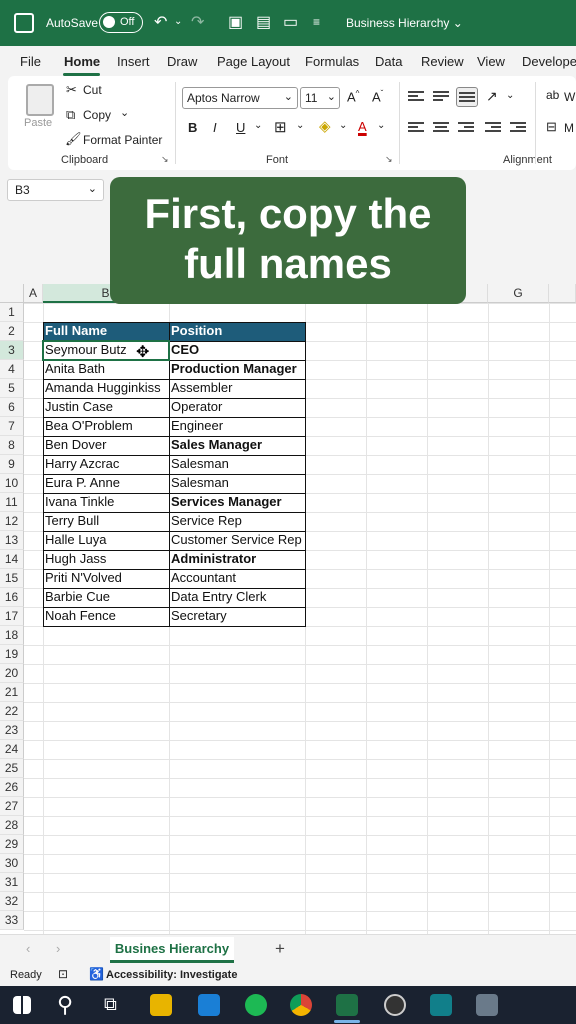 The width and height of the screenshot is (576, 1024). Describe the element at coordinates (12, 483) in the screenshot. I see `row-header-10: 10` at that location.